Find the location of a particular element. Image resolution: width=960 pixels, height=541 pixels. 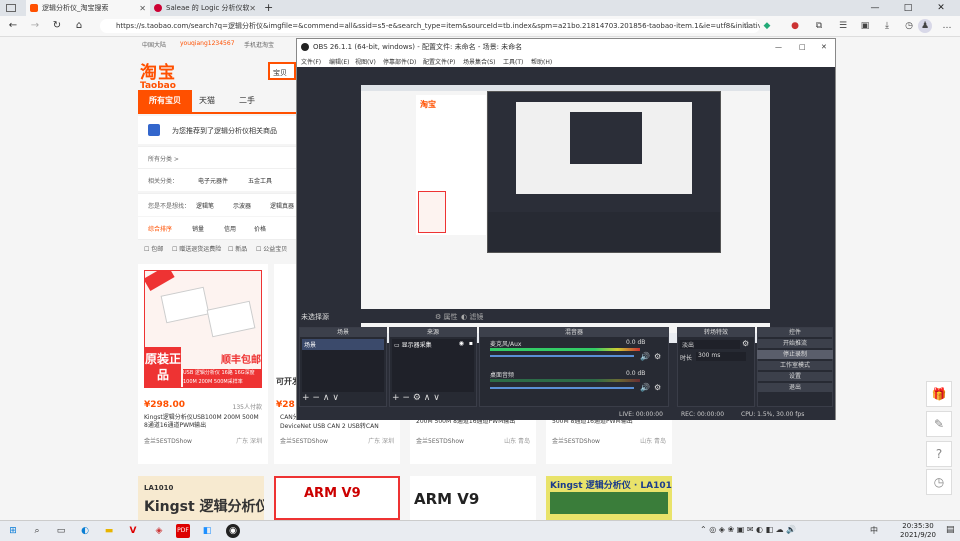

tab-taobao-search: 逻辑分析仪_淘宝搜索 ✕ is located at coordinates (88, 8).